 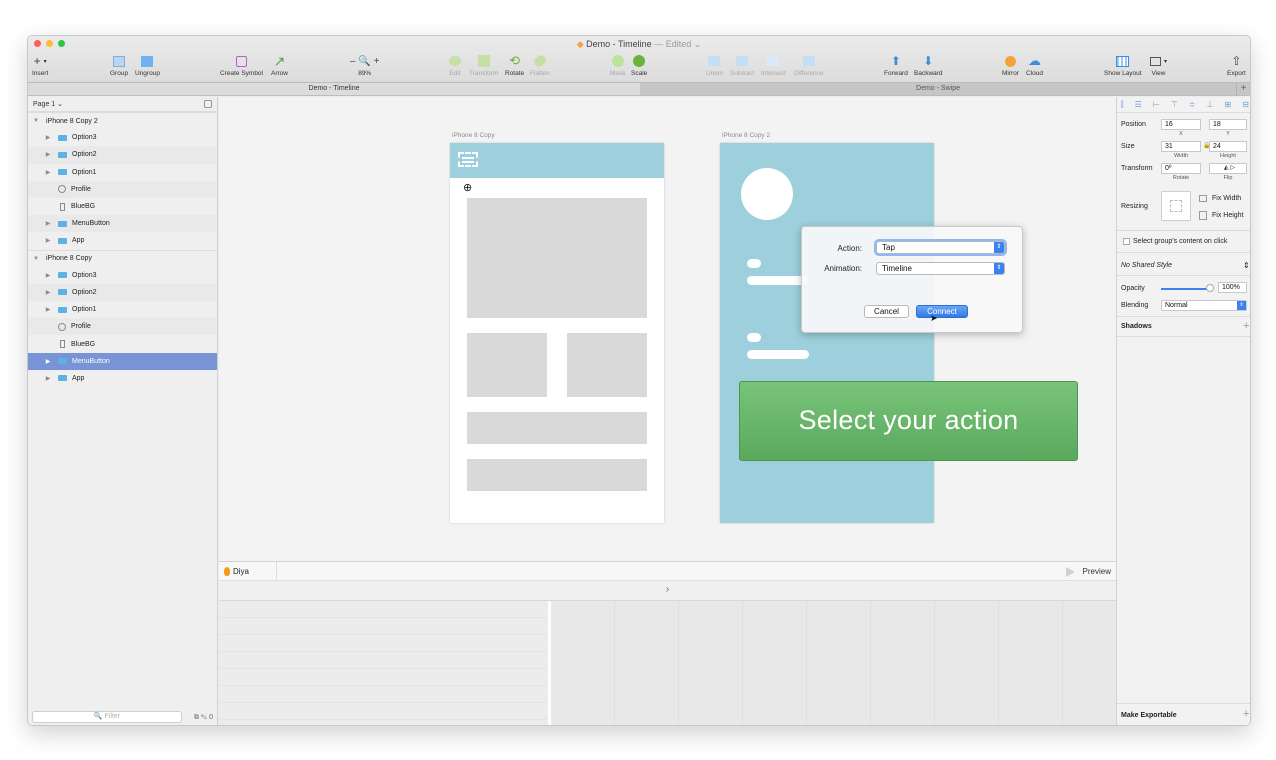 What do you see at coordinates (1126, 241) in the screenshot?
I see `select-group-checkbox` at bounding box center [1126, 241].